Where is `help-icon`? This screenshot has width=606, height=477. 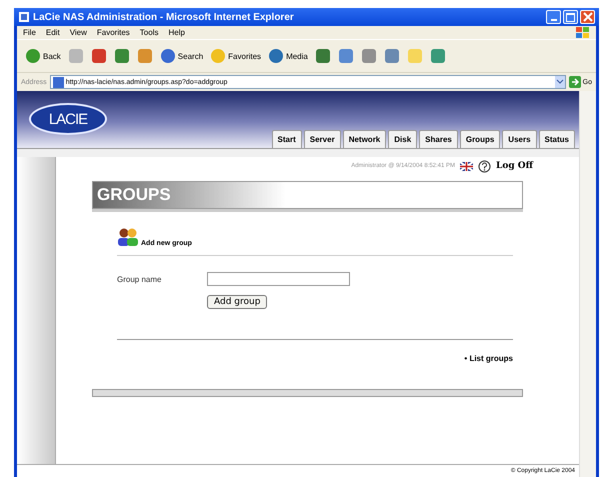 help-icon is located at coordinates (485, 166).